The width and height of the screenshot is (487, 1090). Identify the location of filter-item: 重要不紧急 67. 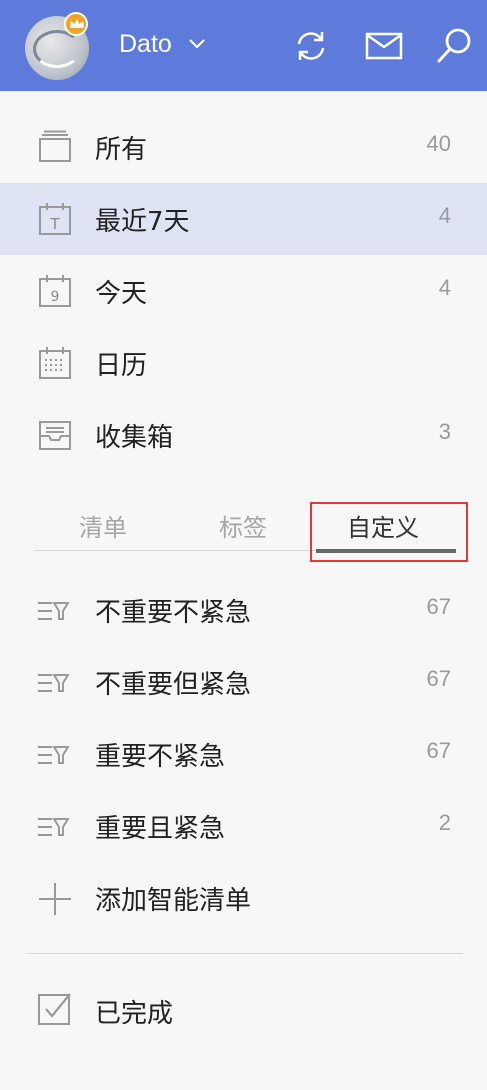
(243, 754).